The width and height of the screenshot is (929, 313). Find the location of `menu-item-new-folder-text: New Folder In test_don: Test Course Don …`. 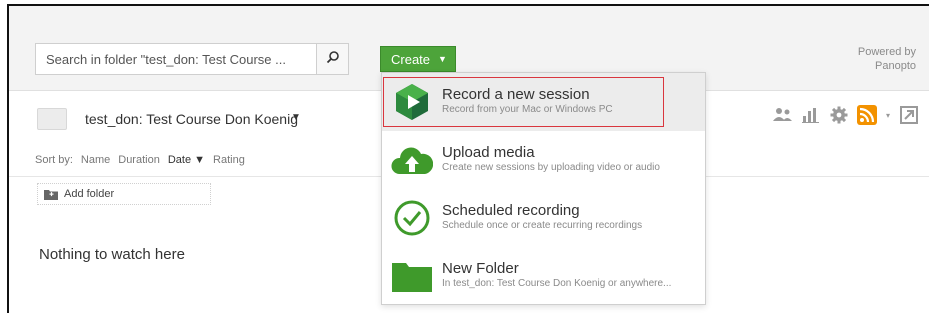

menu-item-new-folder-text: New Folder In test_don: Test Course Don … is located at coordinates (556, 275).